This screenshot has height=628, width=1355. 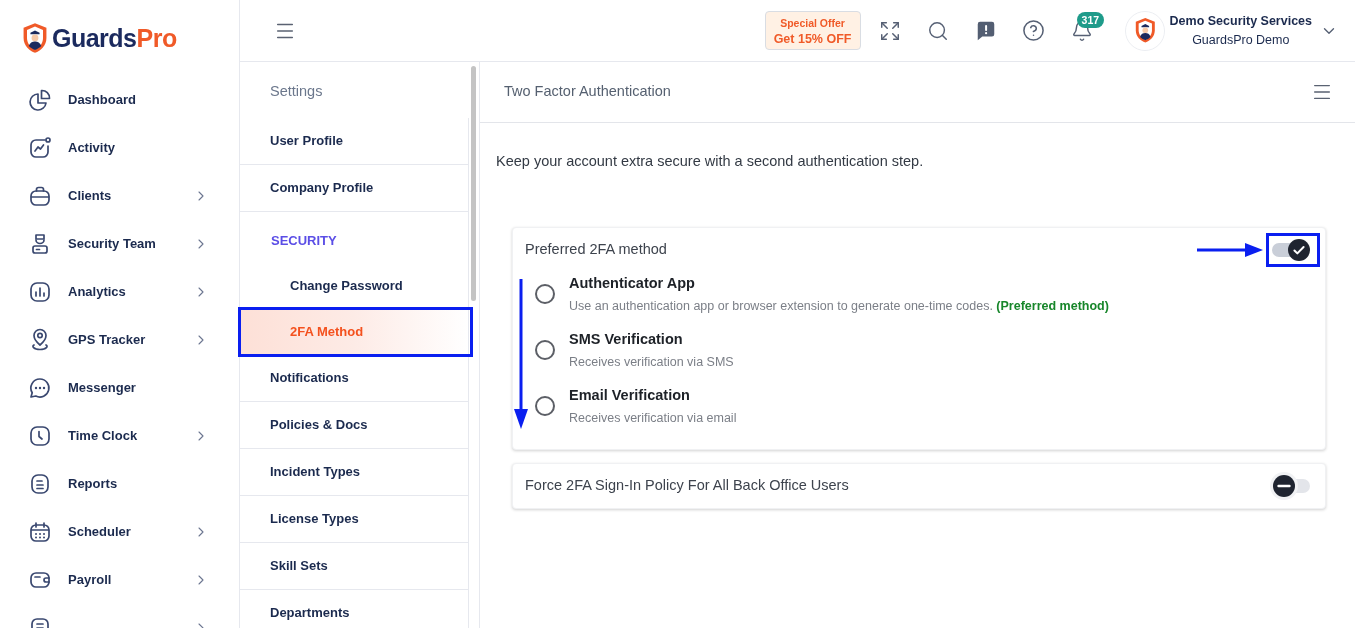 What do you see at coordinates (354, 378) in the screenshot?
I see `settings-menu-item: Notifications` at bounding box center [354, 378].